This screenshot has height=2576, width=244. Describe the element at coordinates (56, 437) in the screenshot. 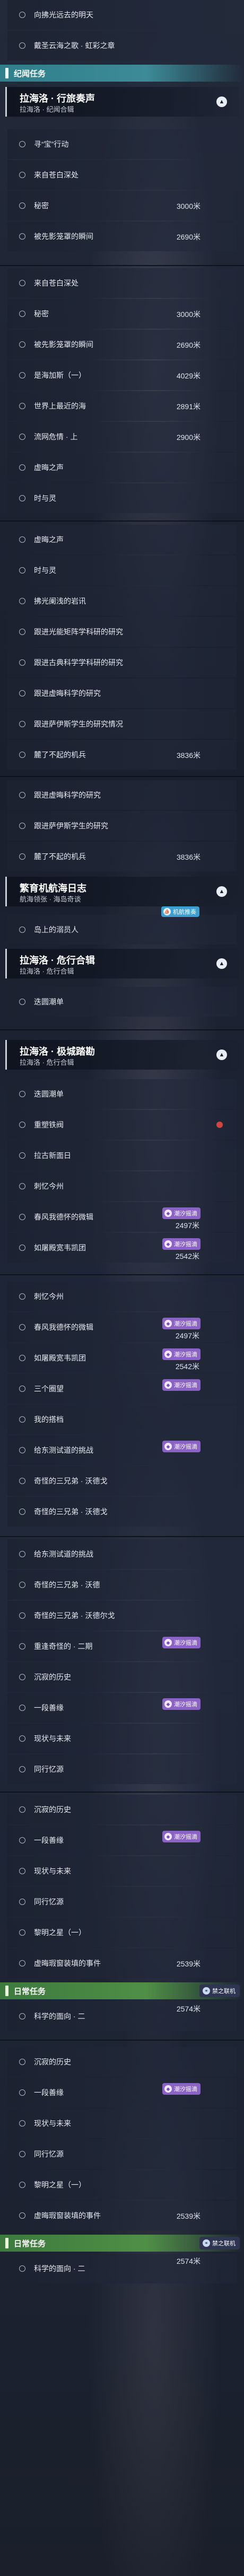

I see `quest-label: 流网危情 · 上` at that location.